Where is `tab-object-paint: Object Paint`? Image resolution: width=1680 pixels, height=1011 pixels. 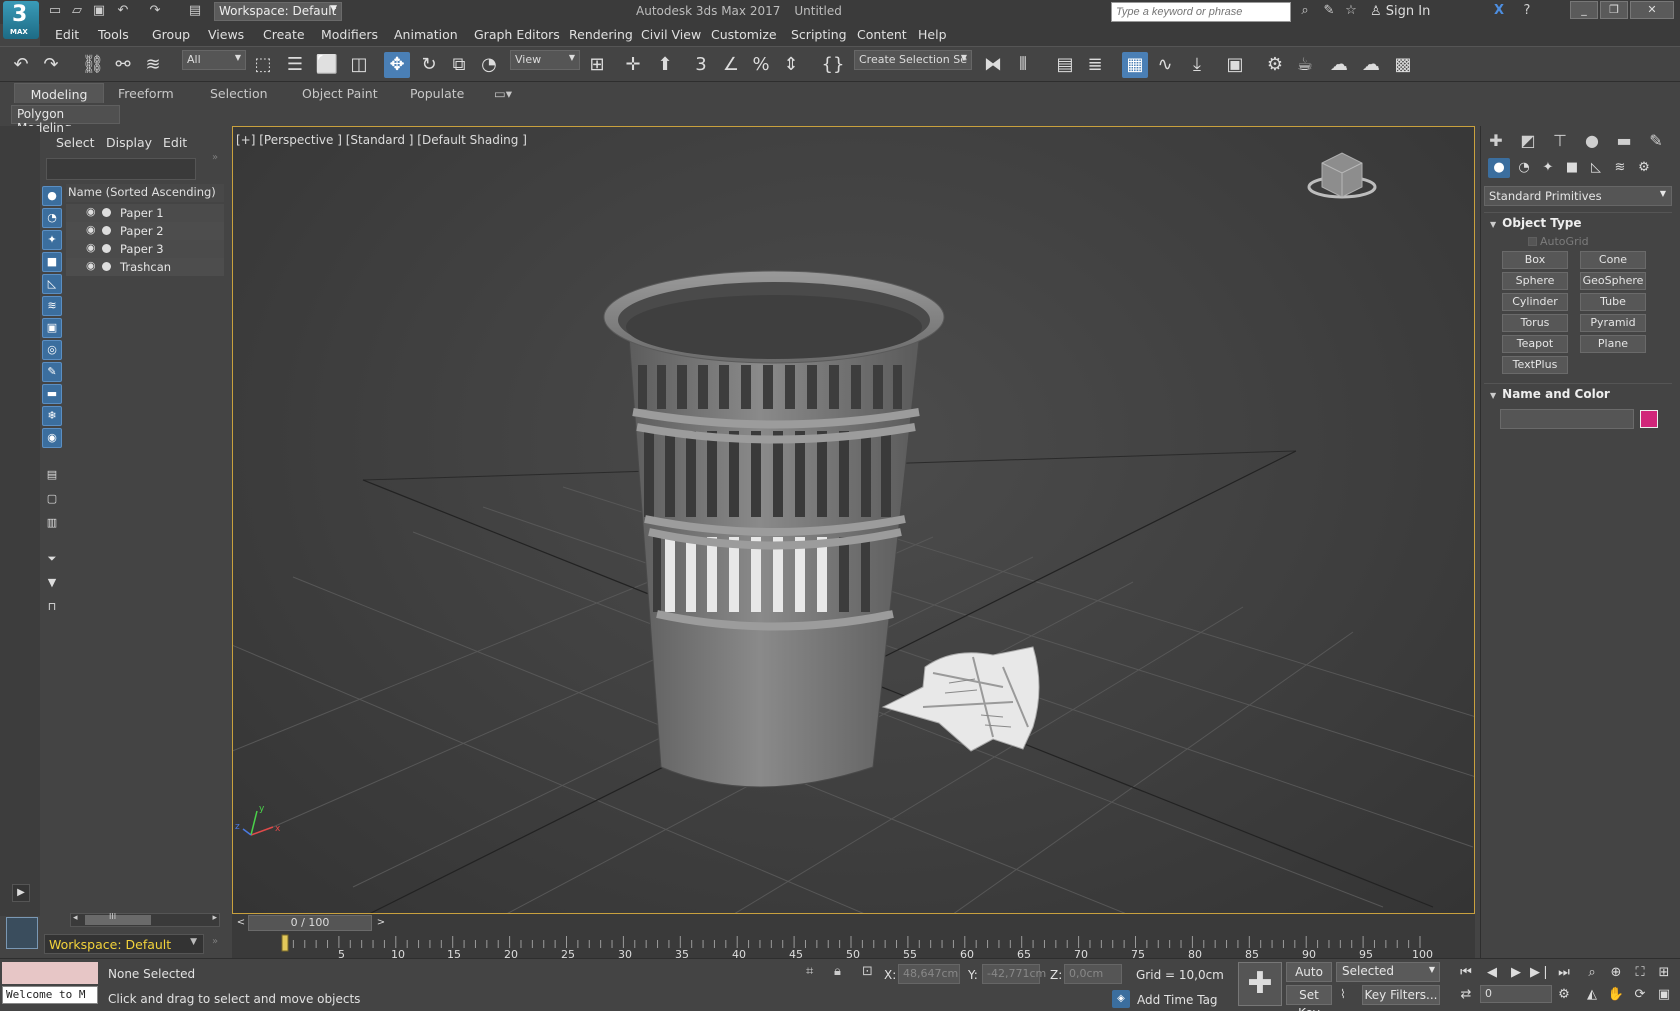 tab-object-paint: Object Paint is located at coordinates (340, 93).